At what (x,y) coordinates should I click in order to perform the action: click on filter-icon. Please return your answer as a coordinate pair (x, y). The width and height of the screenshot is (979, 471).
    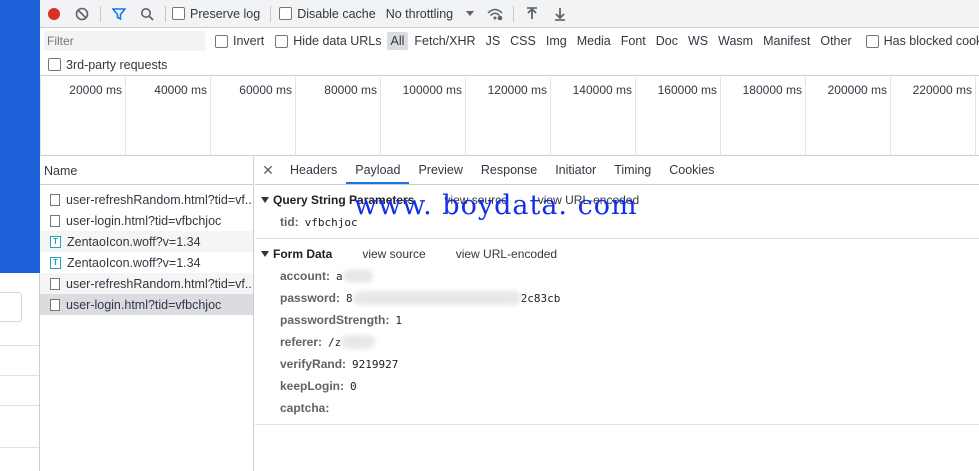
    Looking at the image, I should click on (119, 14).